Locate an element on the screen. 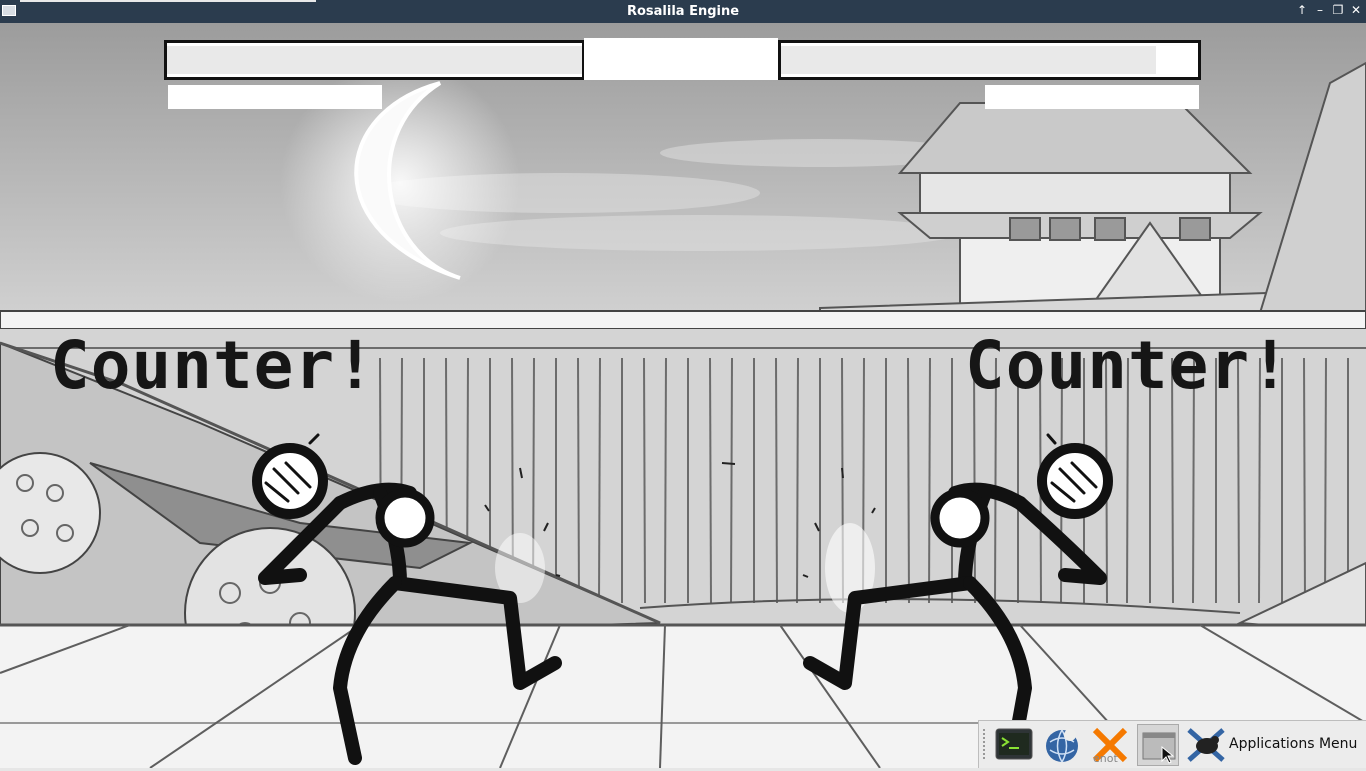 The height and width of the screenshot is (771, 1366). player1-power-bar is located at coordinates (275, 97).